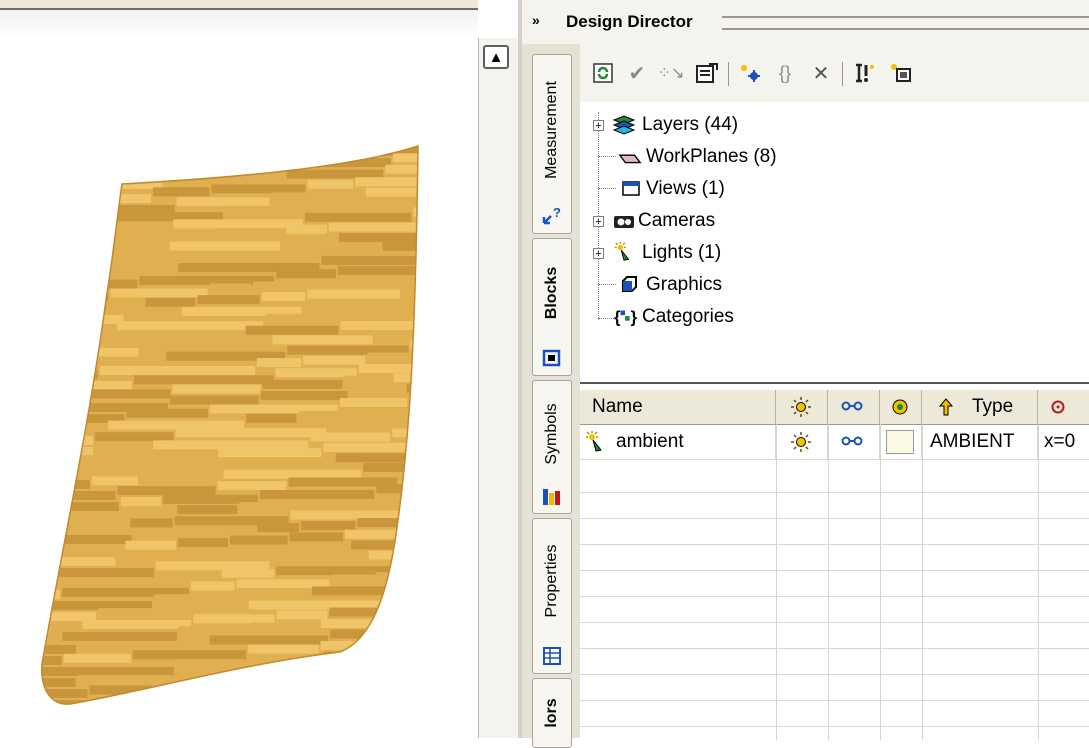  I want to click on tree-item-workplanes: WorkPlanes (8), so click(834, 157).